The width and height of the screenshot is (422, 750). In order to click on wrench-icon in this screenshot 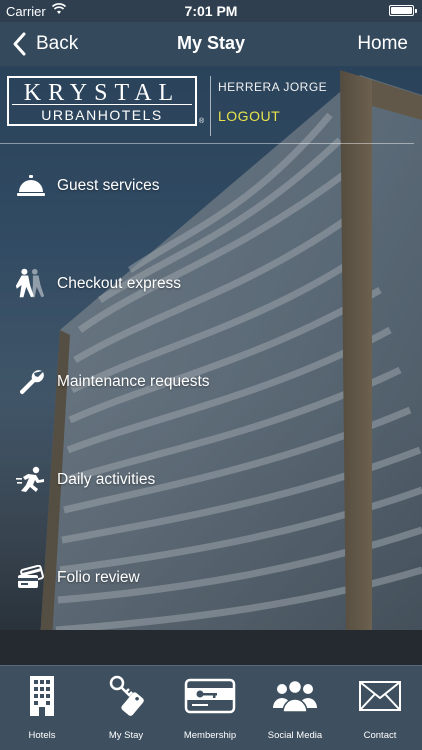, I will do `click(31, 382)`.